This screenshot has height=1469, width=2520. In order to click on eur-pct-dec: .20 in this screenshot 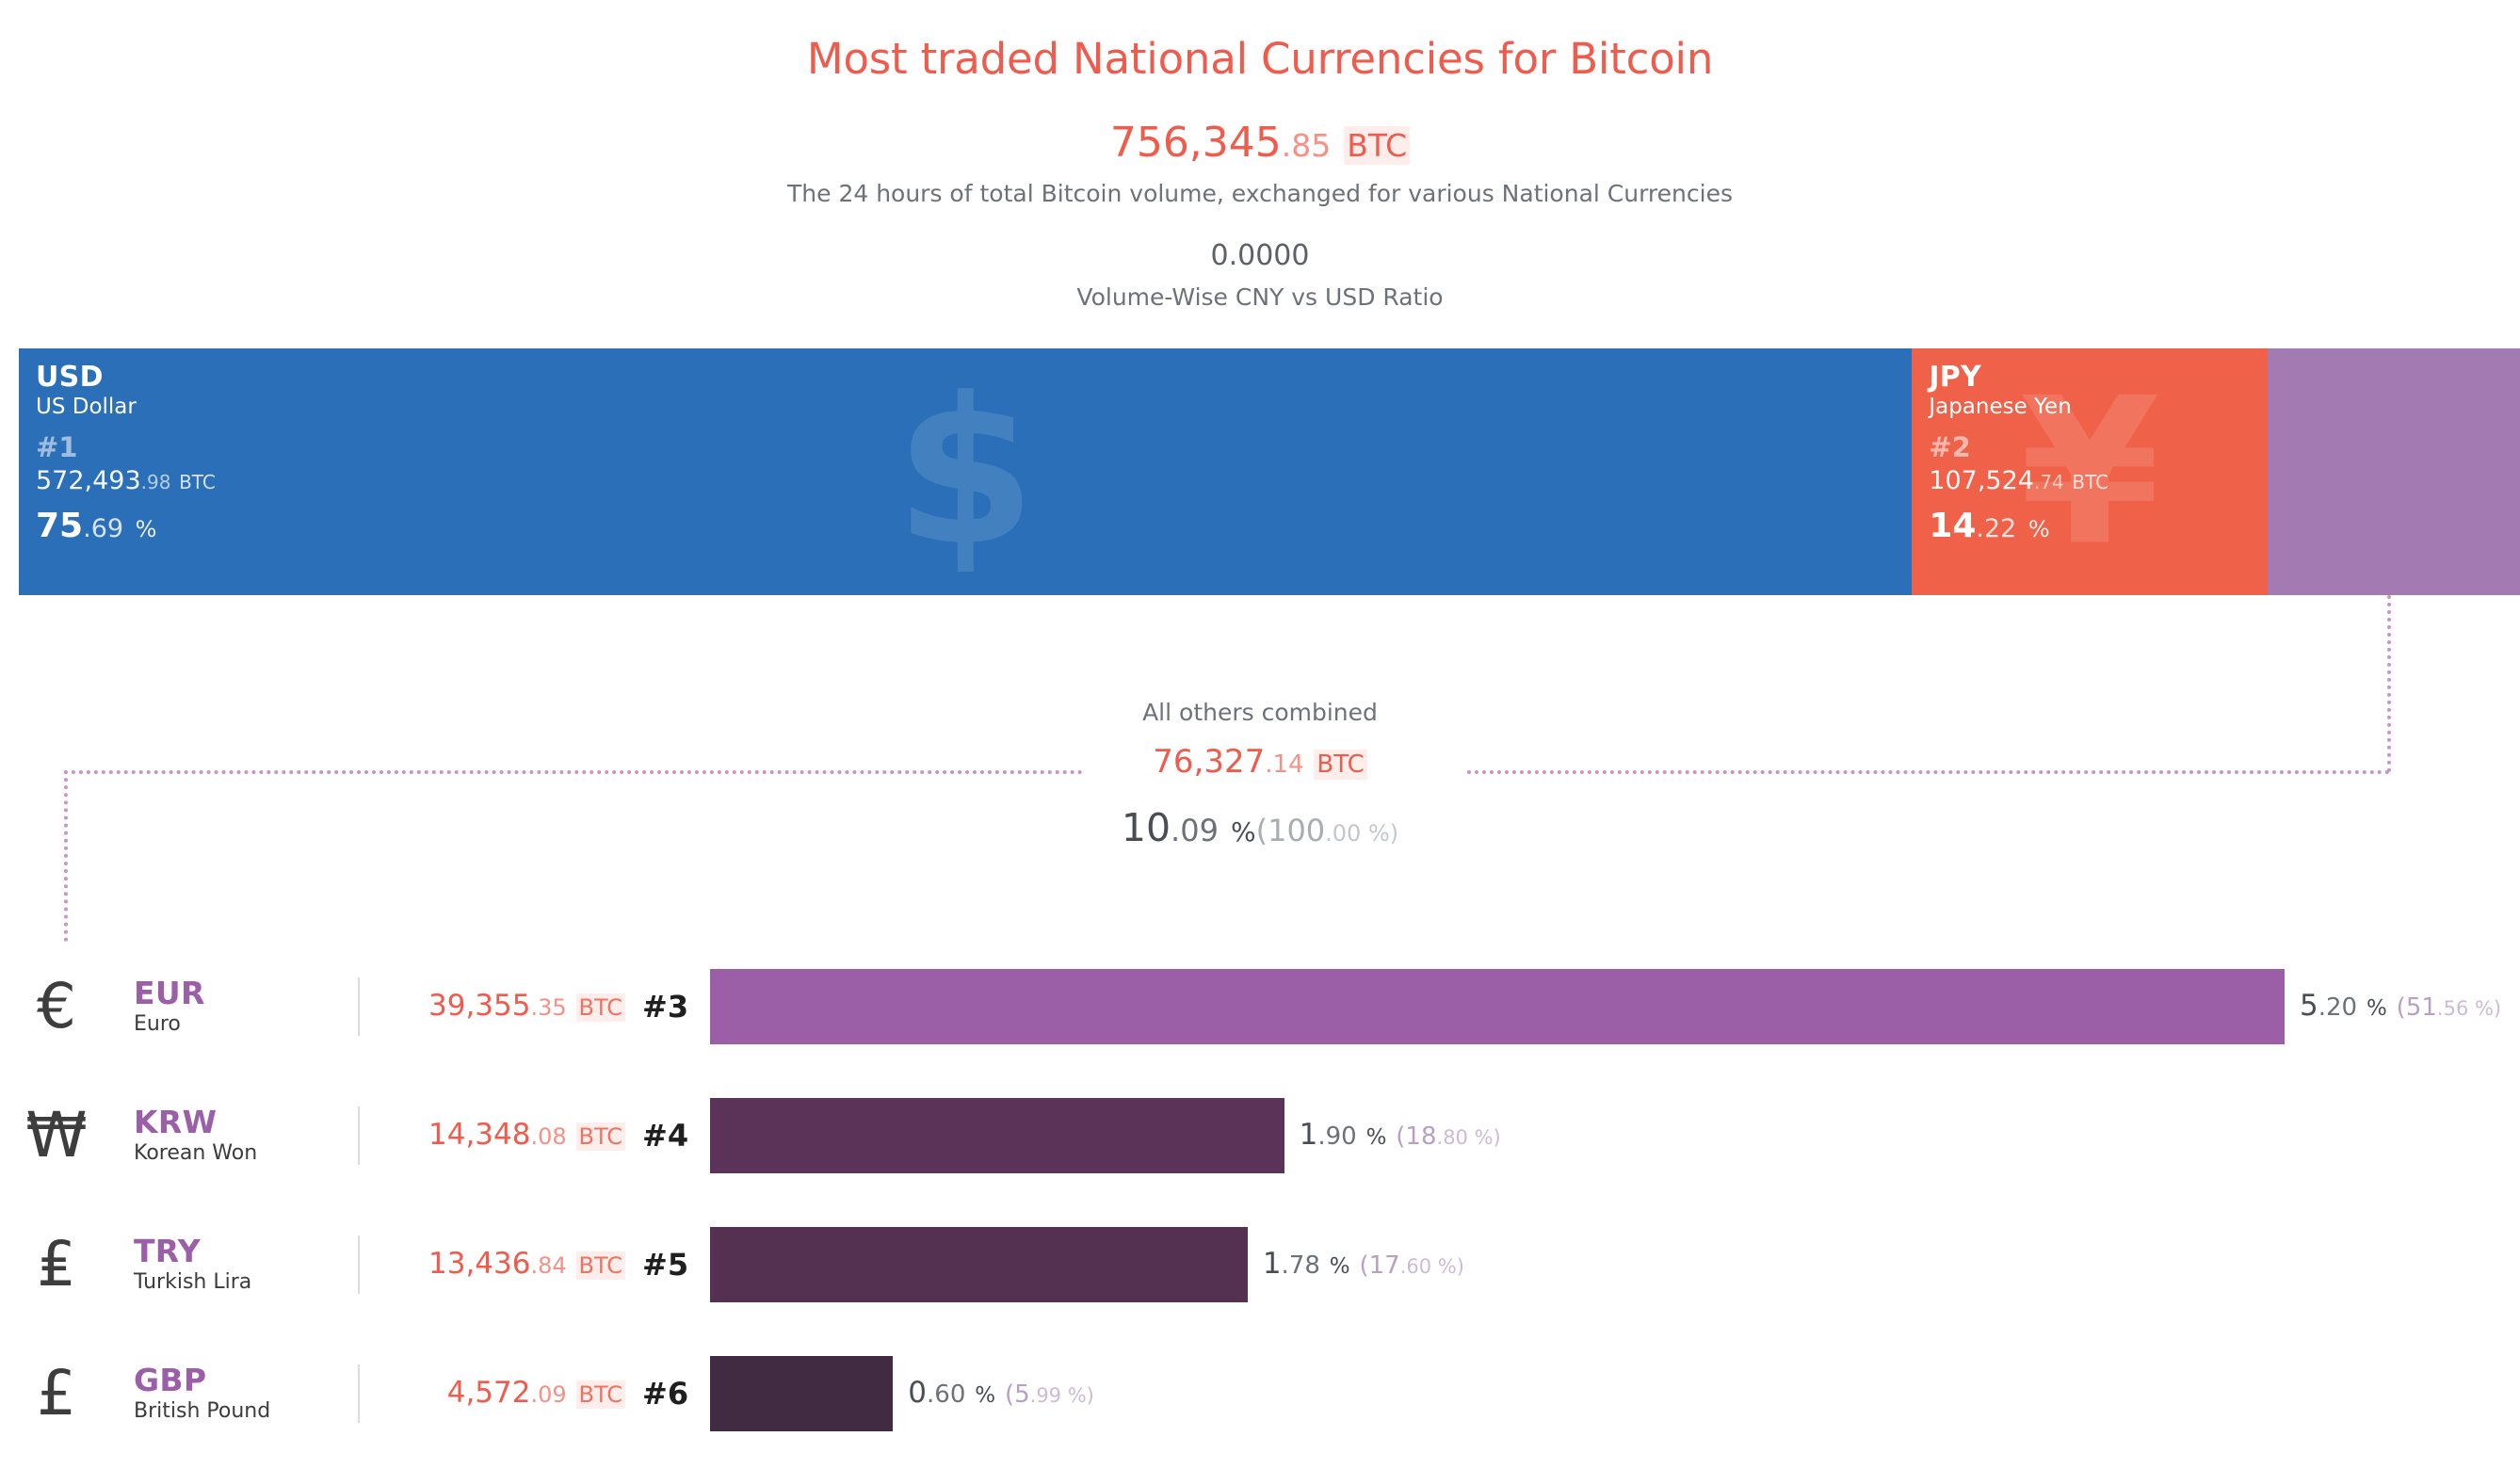, I will do `click(2338, 1008)`.